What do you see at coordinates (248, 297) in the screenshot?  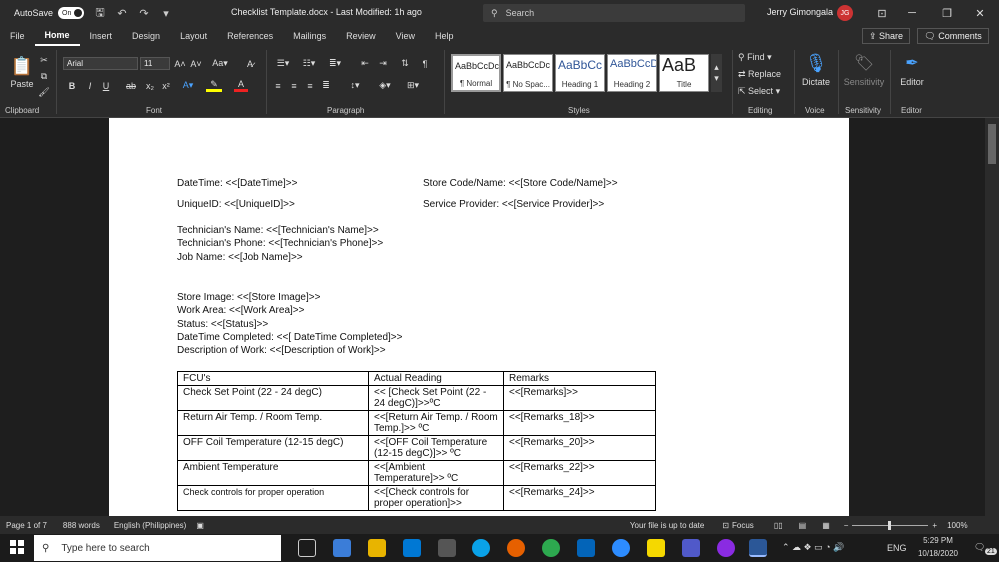 I see `field-store-image: Store Image: <<[Store Image]>>` at bounding box center [248, 297].